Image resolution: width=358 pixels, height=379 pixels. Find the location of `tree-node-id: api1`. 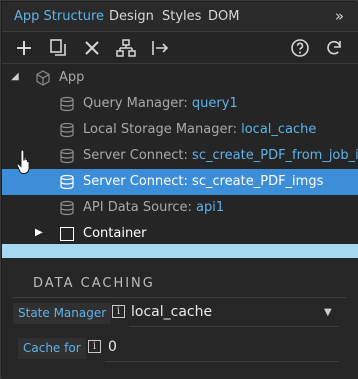

tree-node-id: api1 is located at coordinates (210, 207).